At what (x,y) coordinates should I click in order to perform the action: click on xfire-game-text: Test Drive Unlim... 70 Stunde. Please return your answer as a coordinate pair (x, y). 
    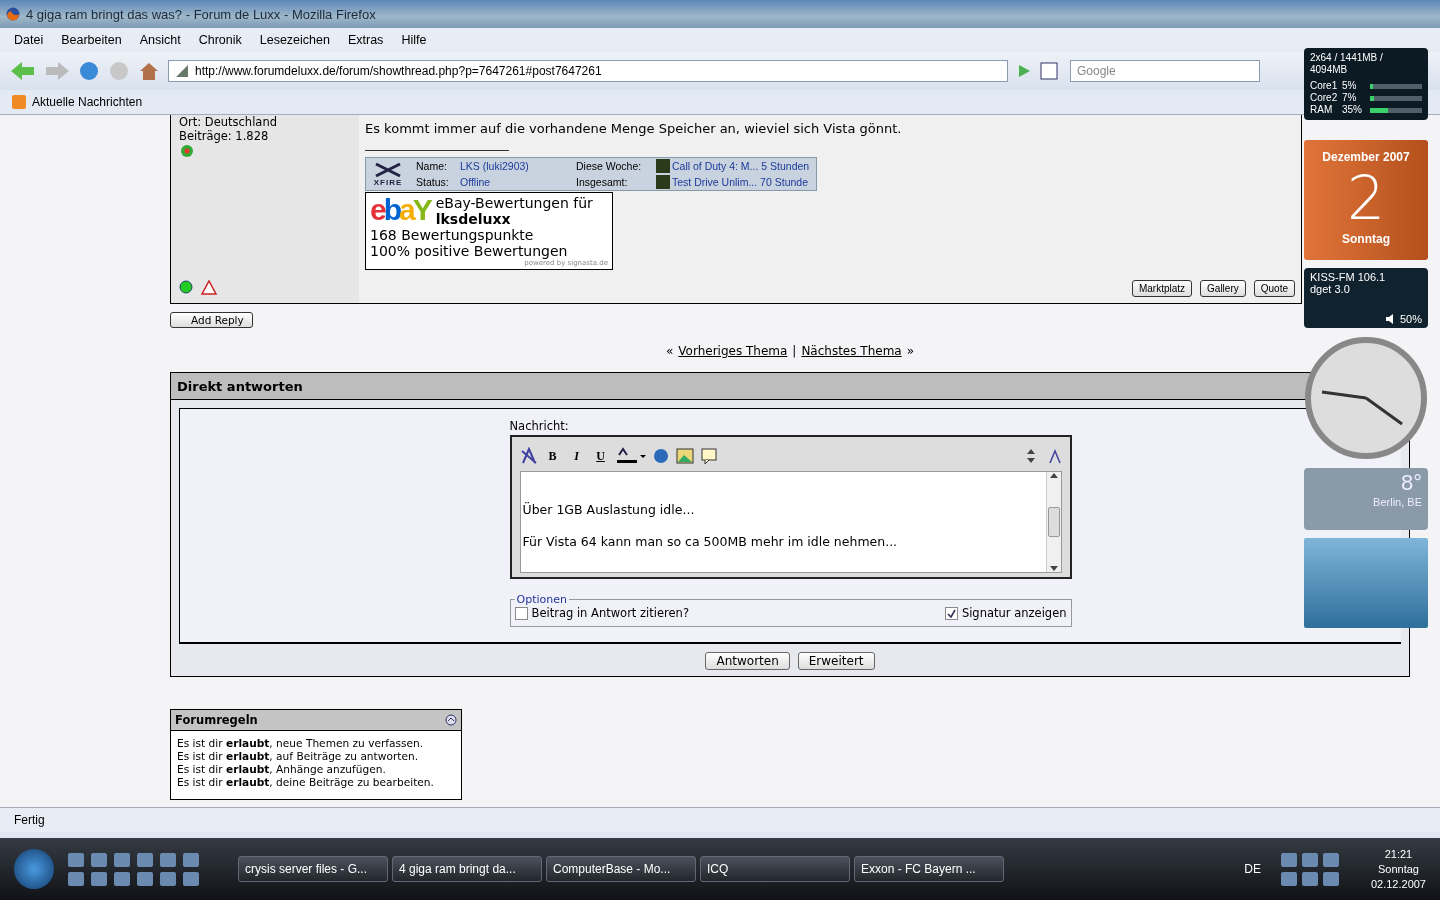
    Looking at the image, I should click on (740, 182).